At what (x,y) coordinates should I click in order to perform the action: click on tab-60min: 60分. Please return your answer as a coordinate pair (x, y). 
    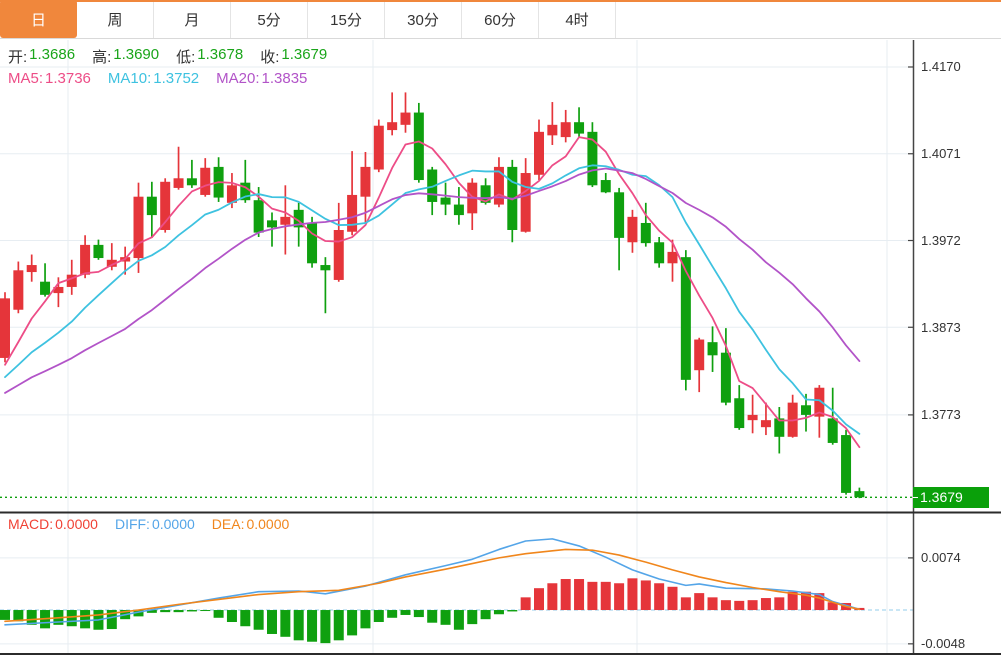
    Looking at the image, I should click on (500, 19).